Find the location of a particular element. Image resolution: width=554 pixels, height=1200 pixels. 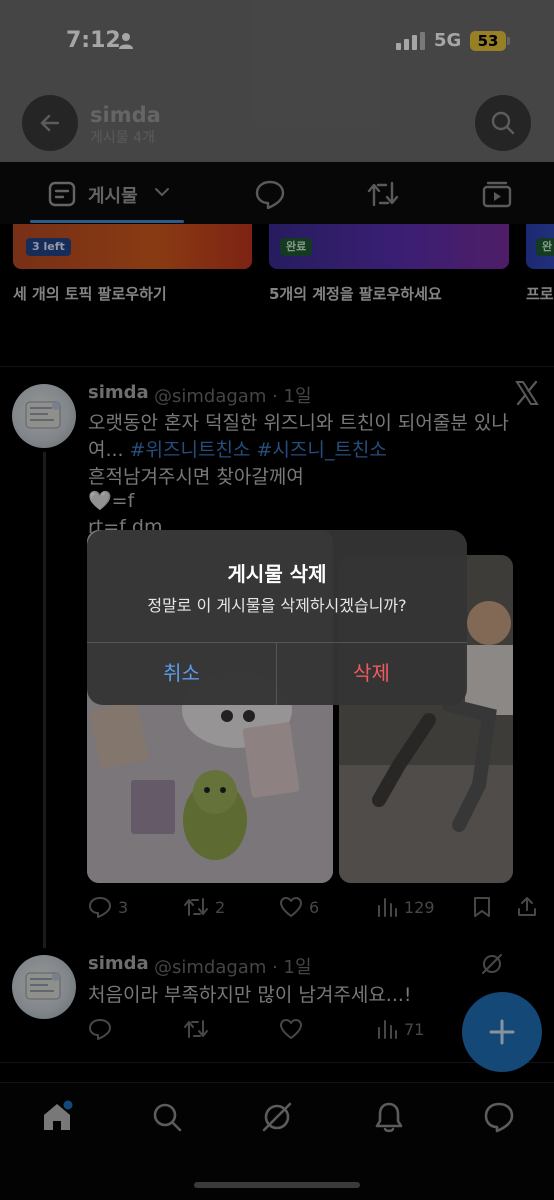

profile-header-bg is located at coordinates (277, 81).